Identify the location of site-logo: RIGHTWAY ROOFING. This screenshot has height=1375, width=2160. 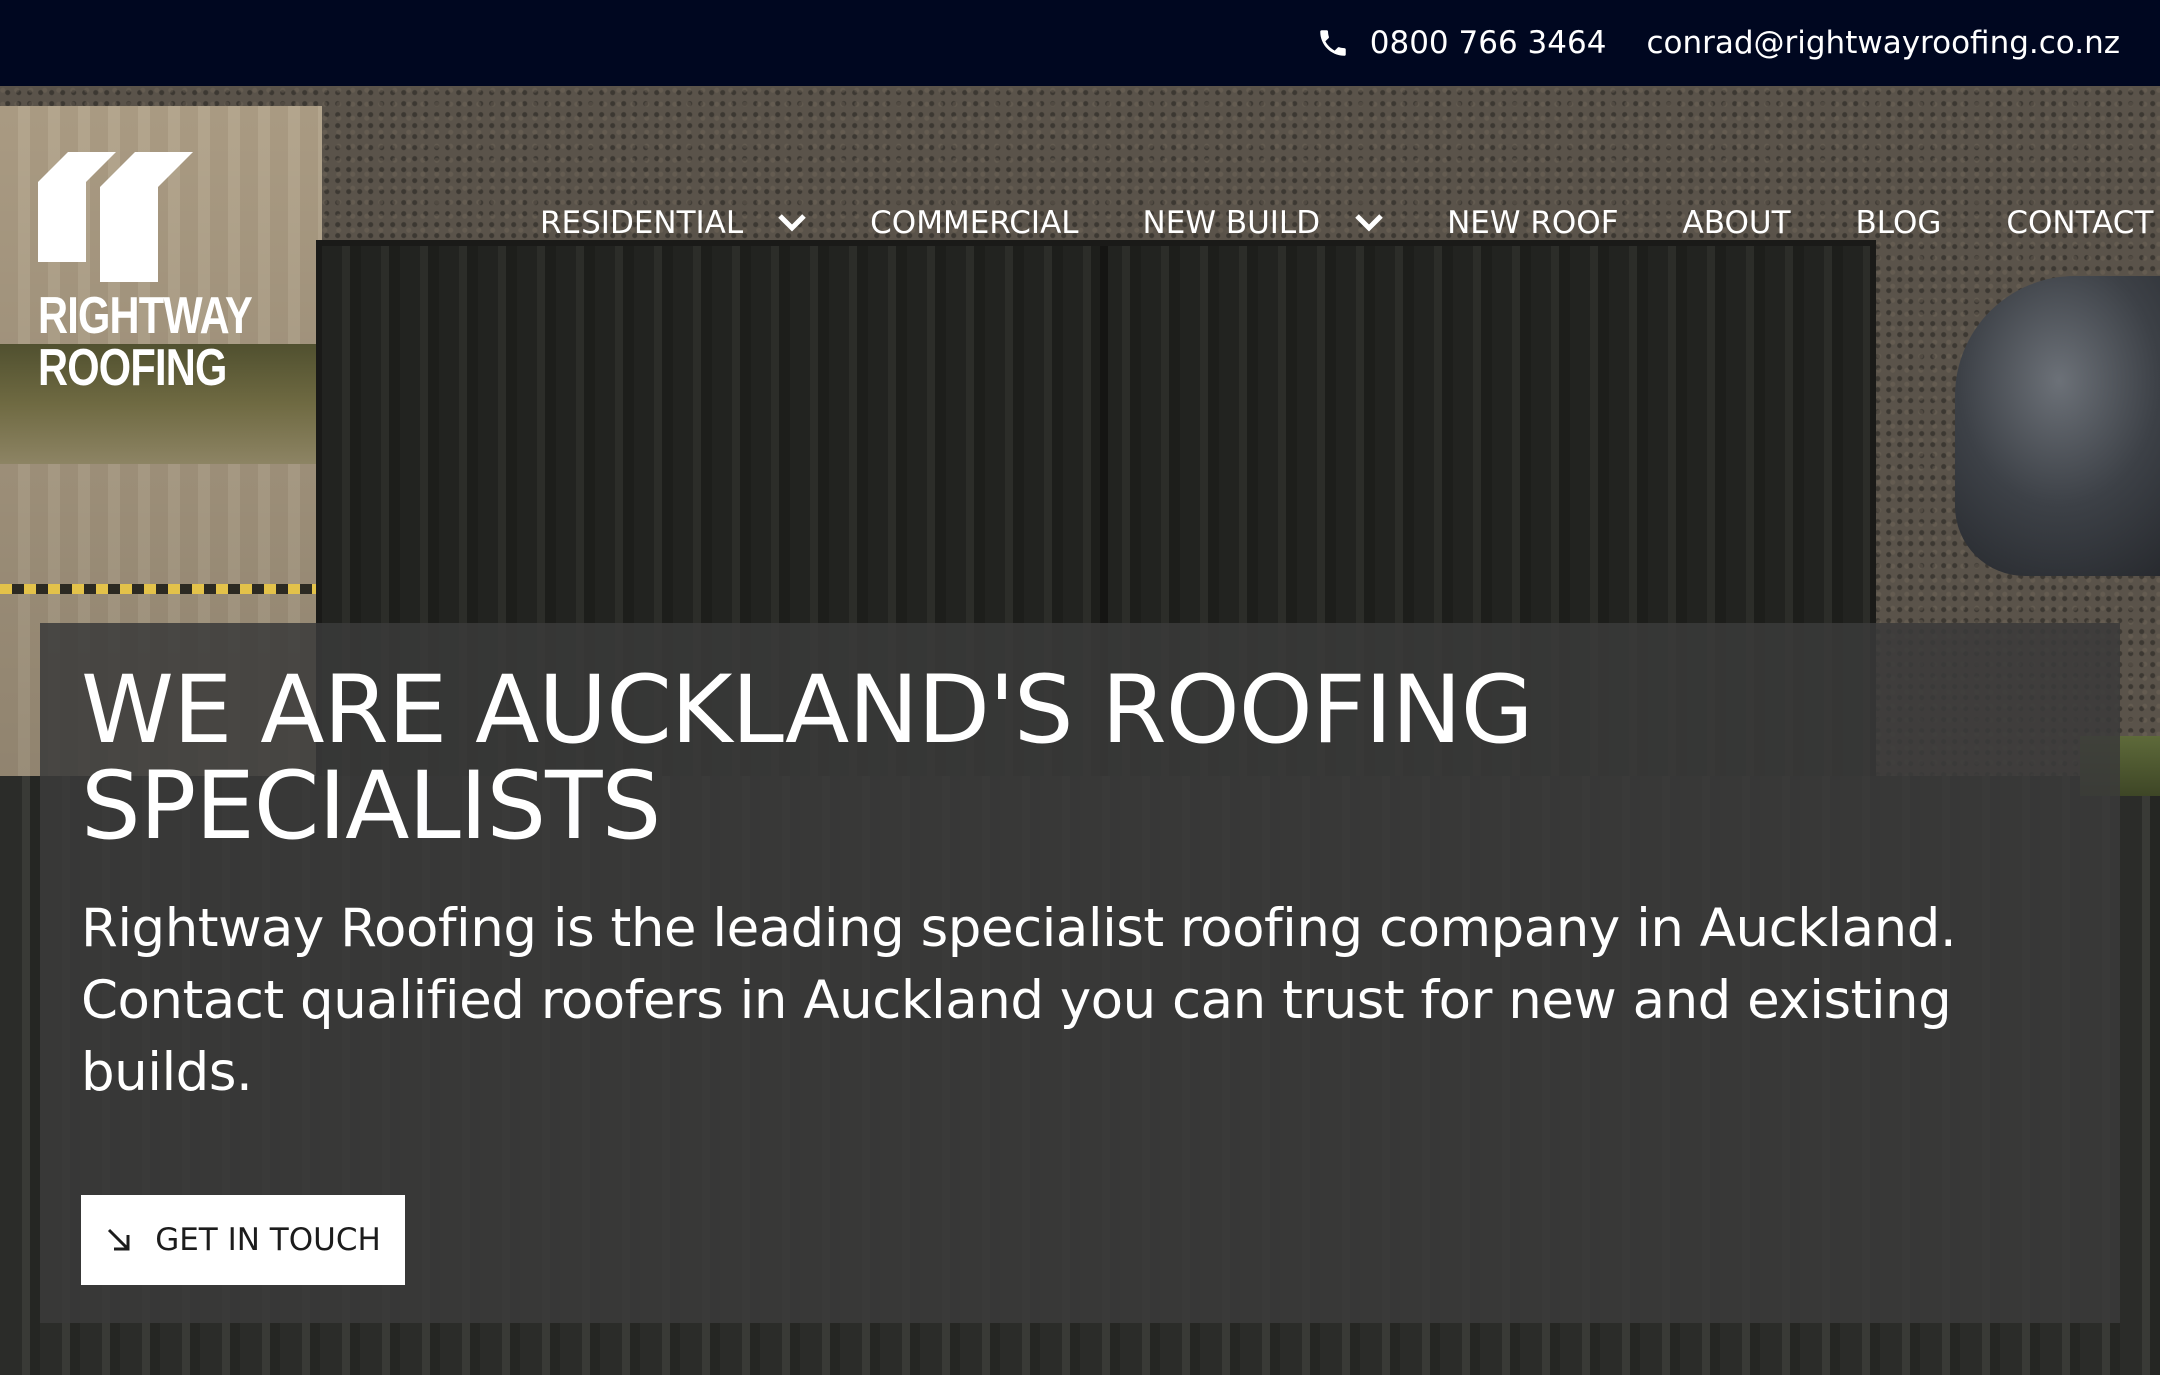
(145, 282).